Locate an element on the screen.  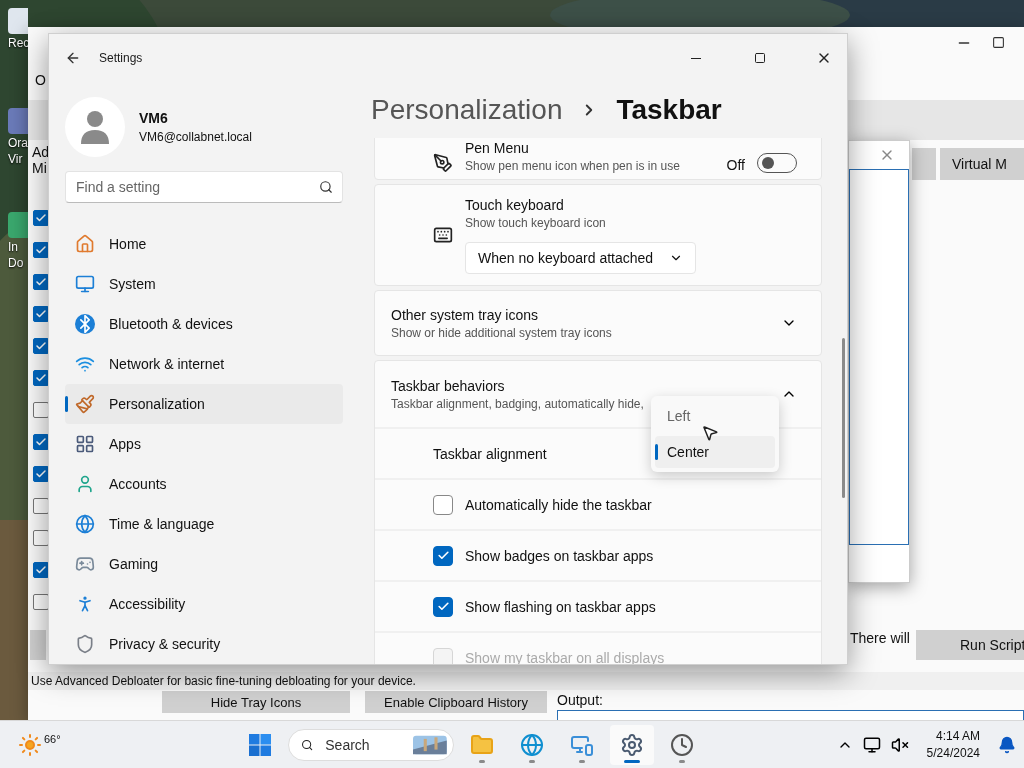
checkbox-label: Automatically hide the taskbar is located at coordinates (558, 504).